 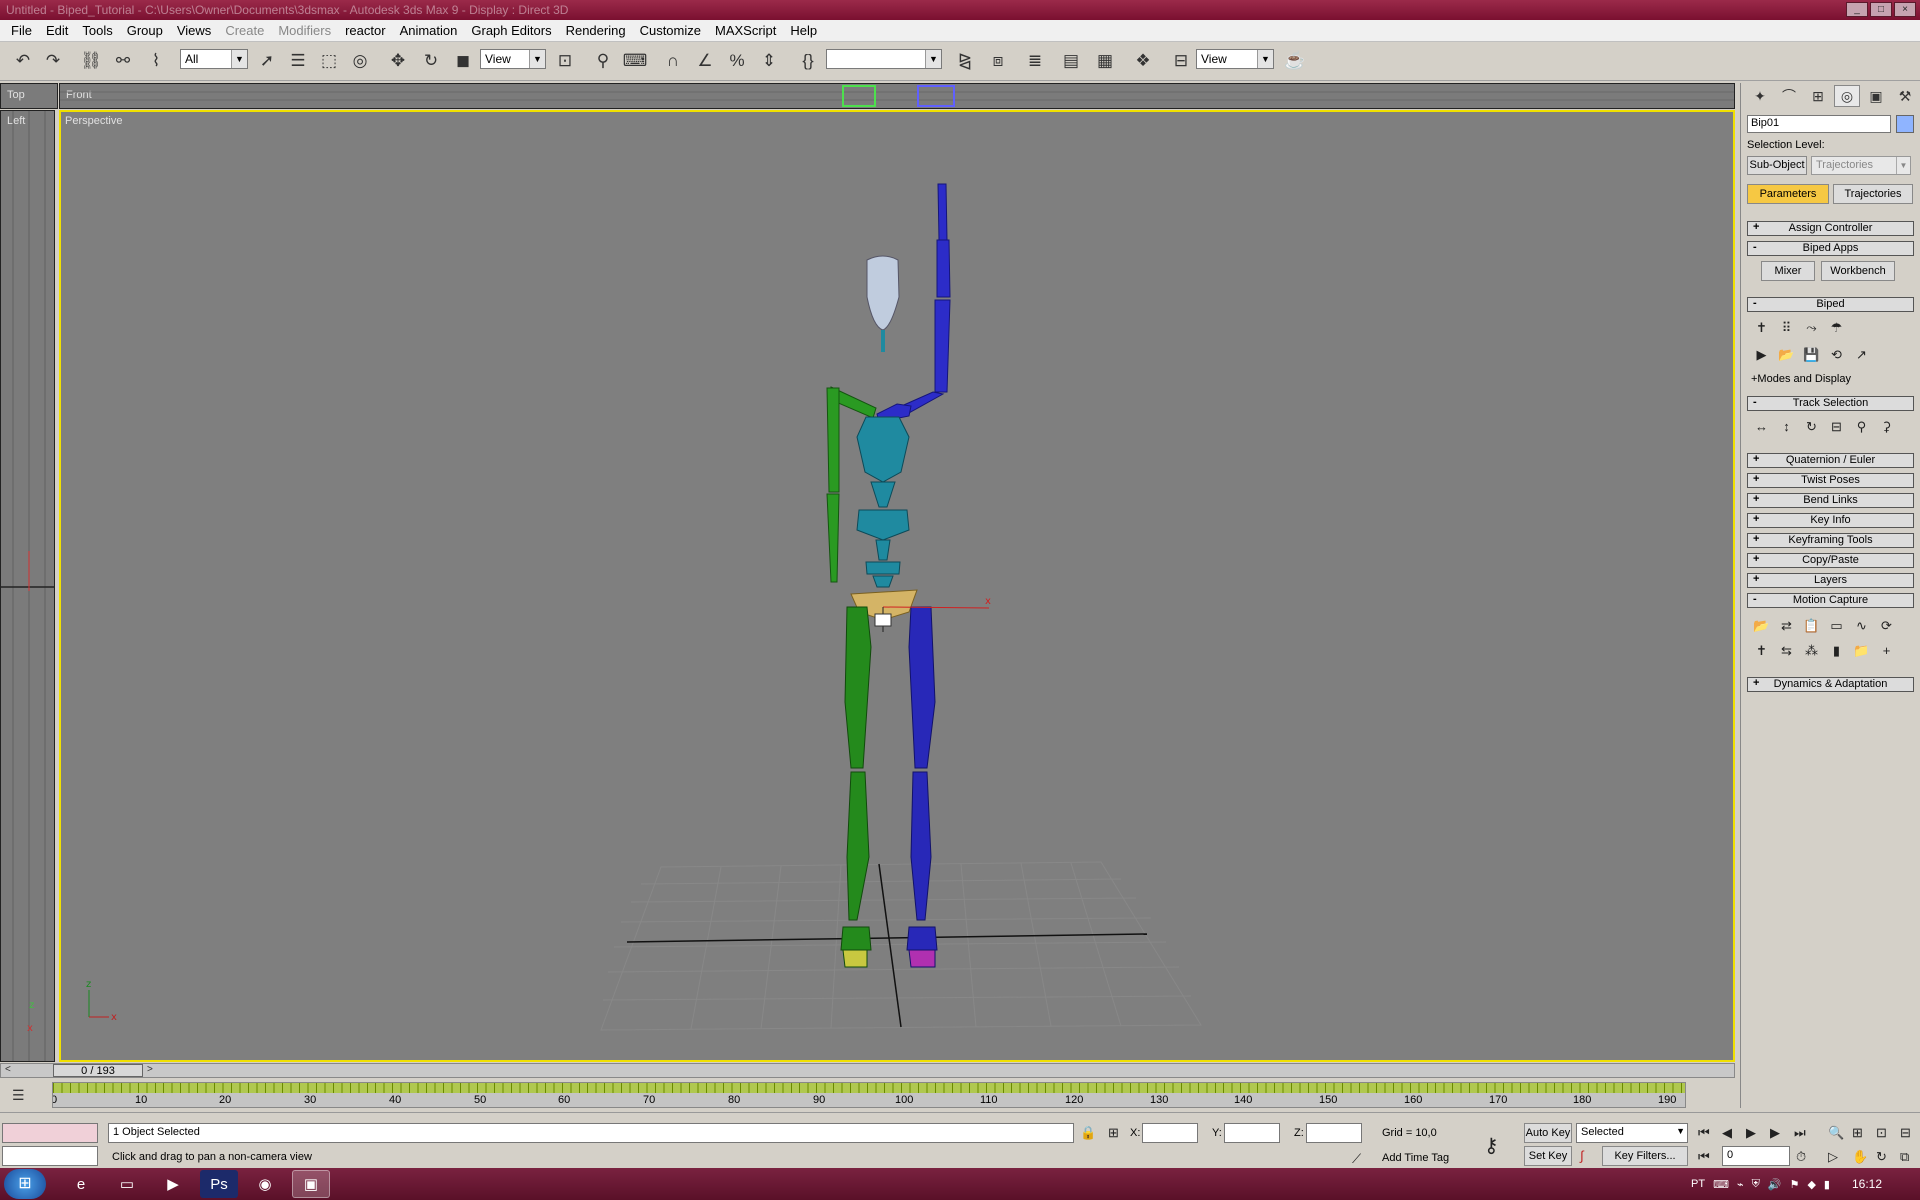 I want to click on select-and-link-icon: ⛓, so click(x=91, y=61).